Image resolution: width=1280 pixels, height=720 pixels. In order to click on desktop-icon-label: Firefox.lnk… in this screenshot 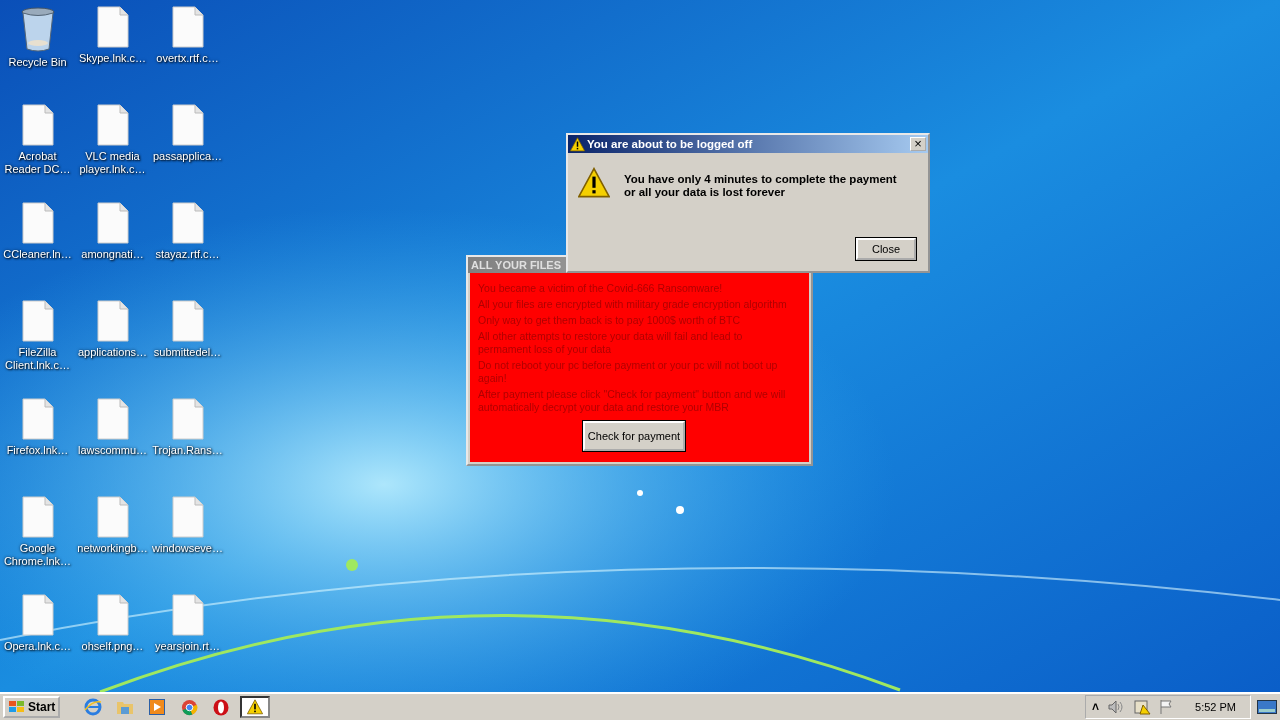, I will do `click(37, 450)`.